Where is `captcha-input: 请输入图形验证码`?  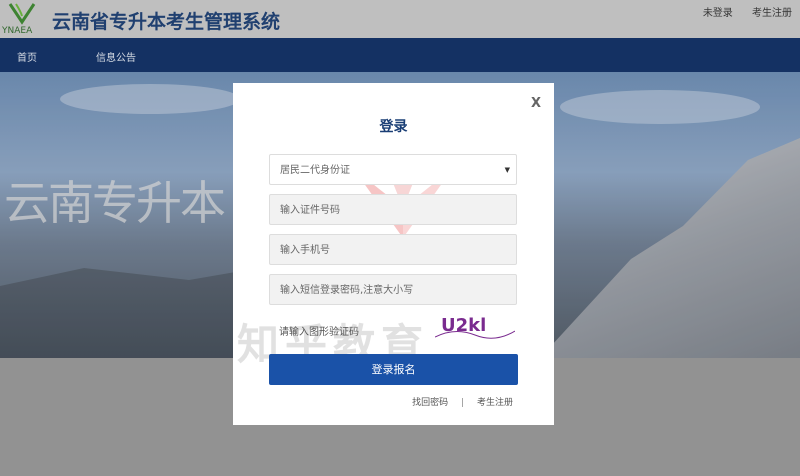 captcha-input: 请输入图形验证码 is located at coordinates (349, 333).